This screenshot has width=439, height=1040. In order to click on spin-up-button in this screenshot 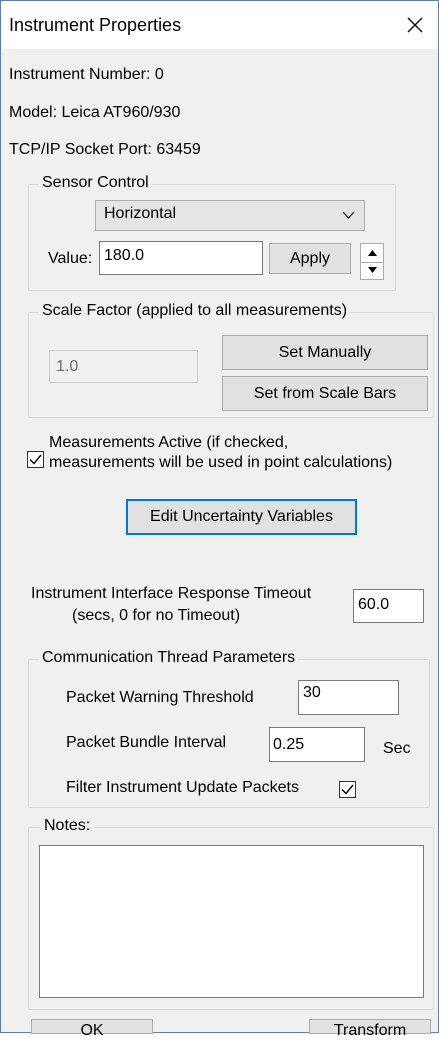, I will do `click(372, 253)`.